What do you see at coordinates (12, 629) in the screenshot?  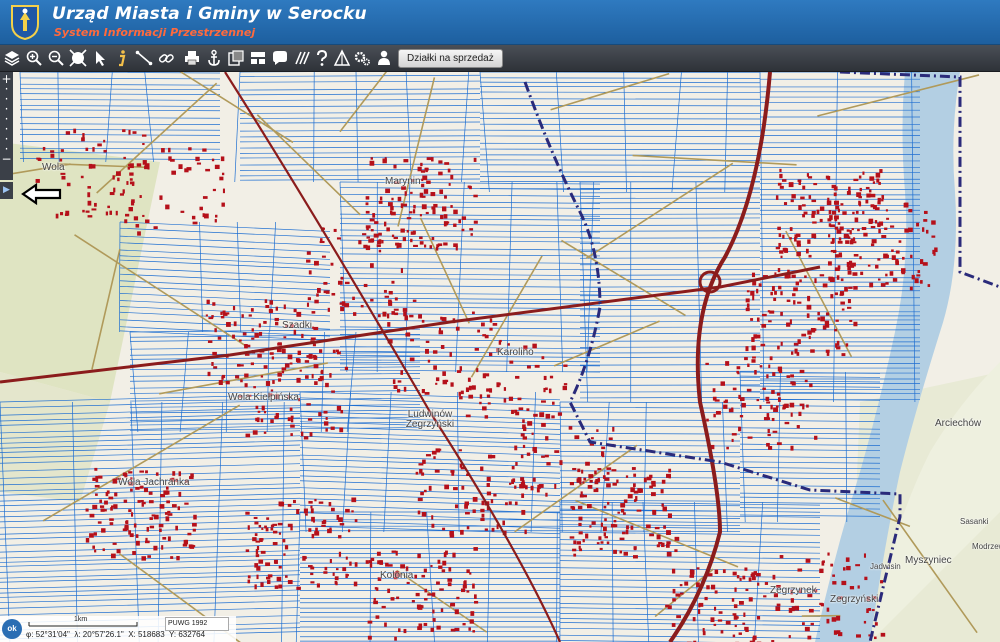 I see `ok-button: ok` at bounding box center [12, 629].